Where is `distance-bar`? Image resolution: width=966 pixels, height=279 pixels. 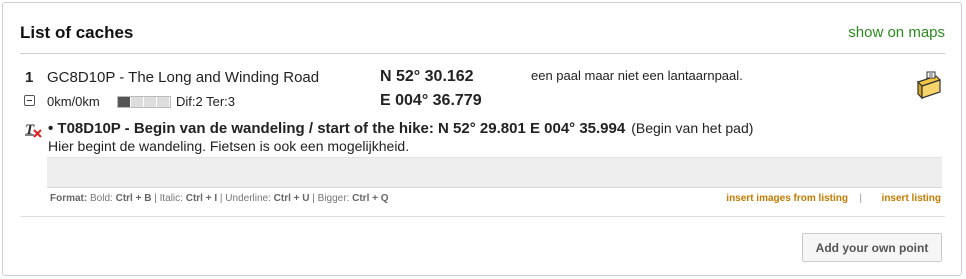
distance-bar is located at coordinates (144, 102).